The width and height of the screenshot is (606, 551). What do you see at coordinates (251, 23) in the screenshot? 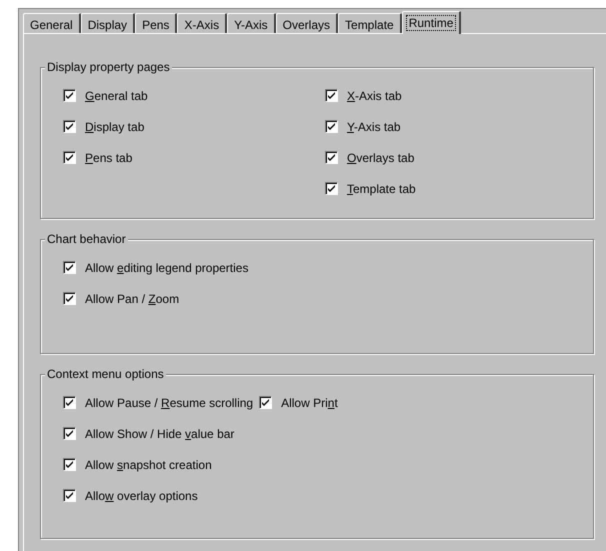
I see `tab: Y-Axis` at bounding box center [251, 23].